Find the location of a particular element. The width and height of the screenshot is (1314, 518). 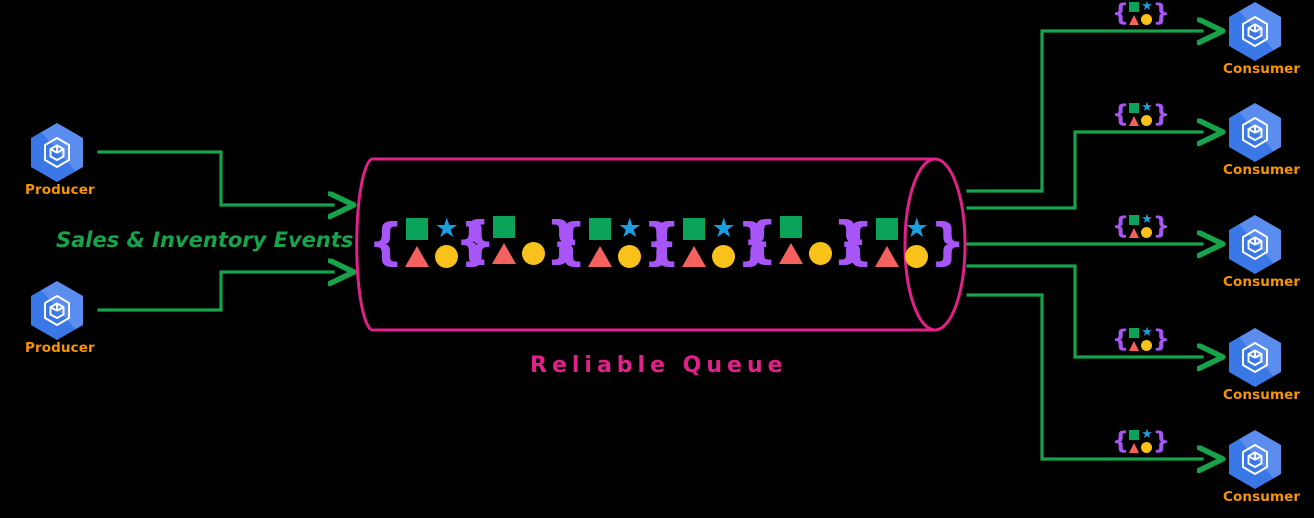

consumer-node-5: Consumer is located at coordinates (1262, 467).